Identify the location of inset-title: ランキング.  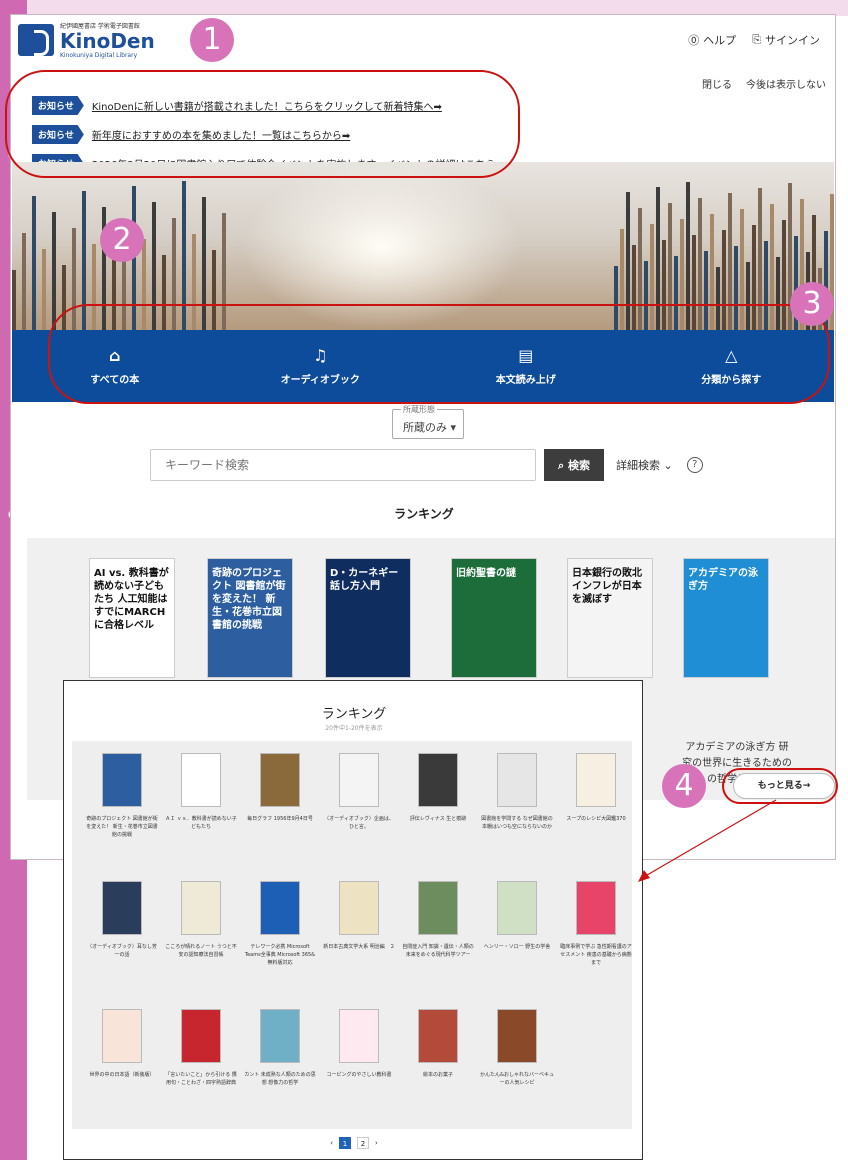
(354, 714).